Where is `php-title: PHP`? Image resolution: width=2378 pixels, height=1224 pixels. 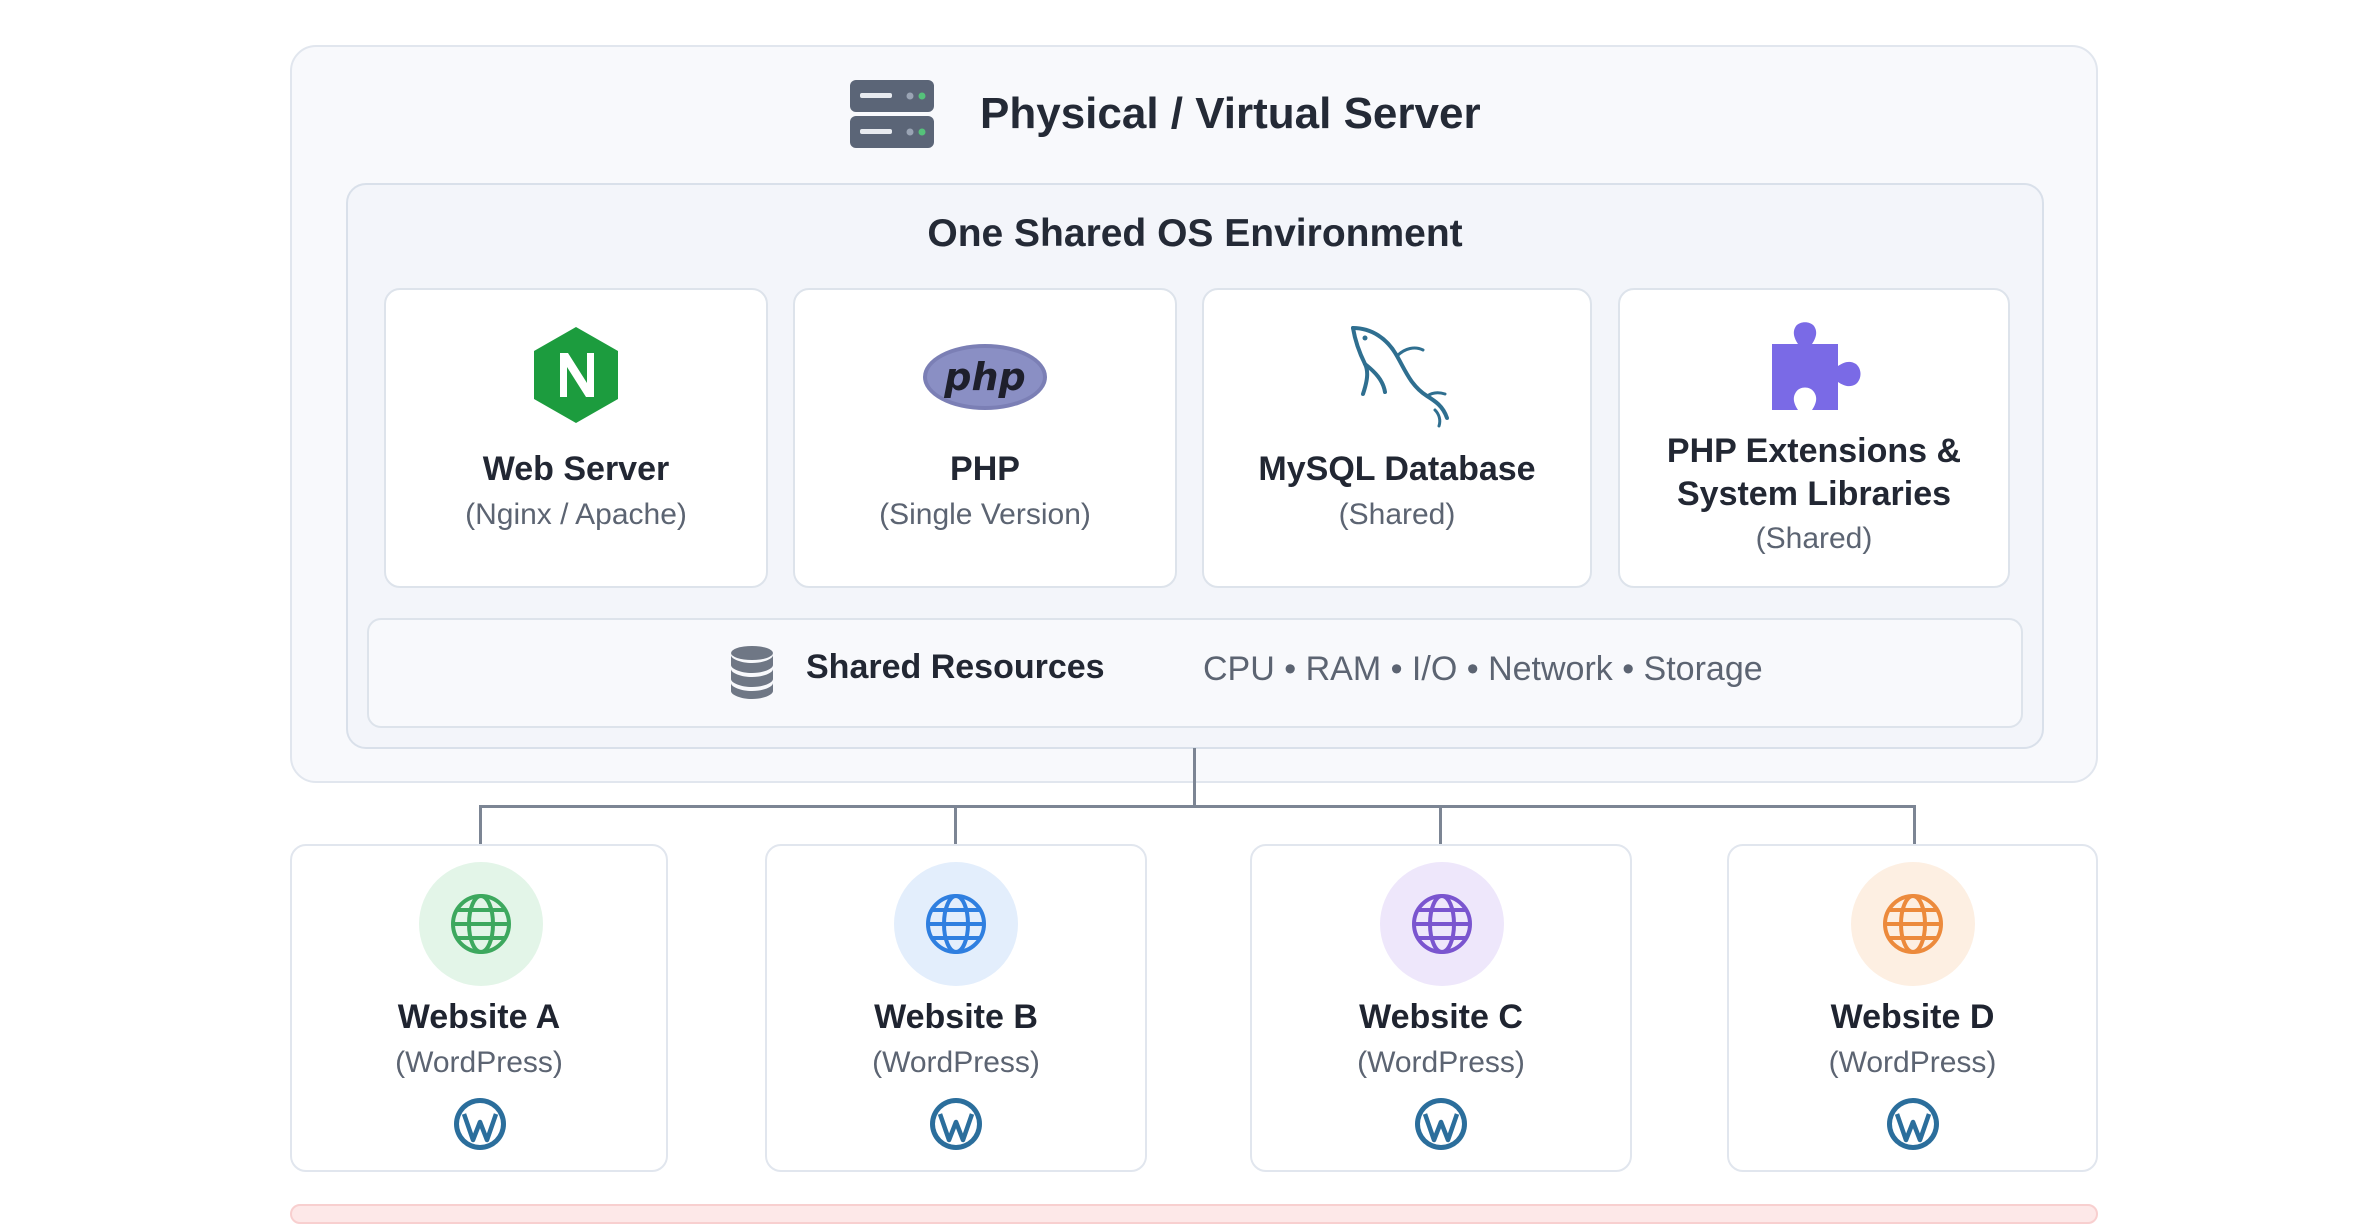 php-title: PHP is located at coordinates (985, 469).